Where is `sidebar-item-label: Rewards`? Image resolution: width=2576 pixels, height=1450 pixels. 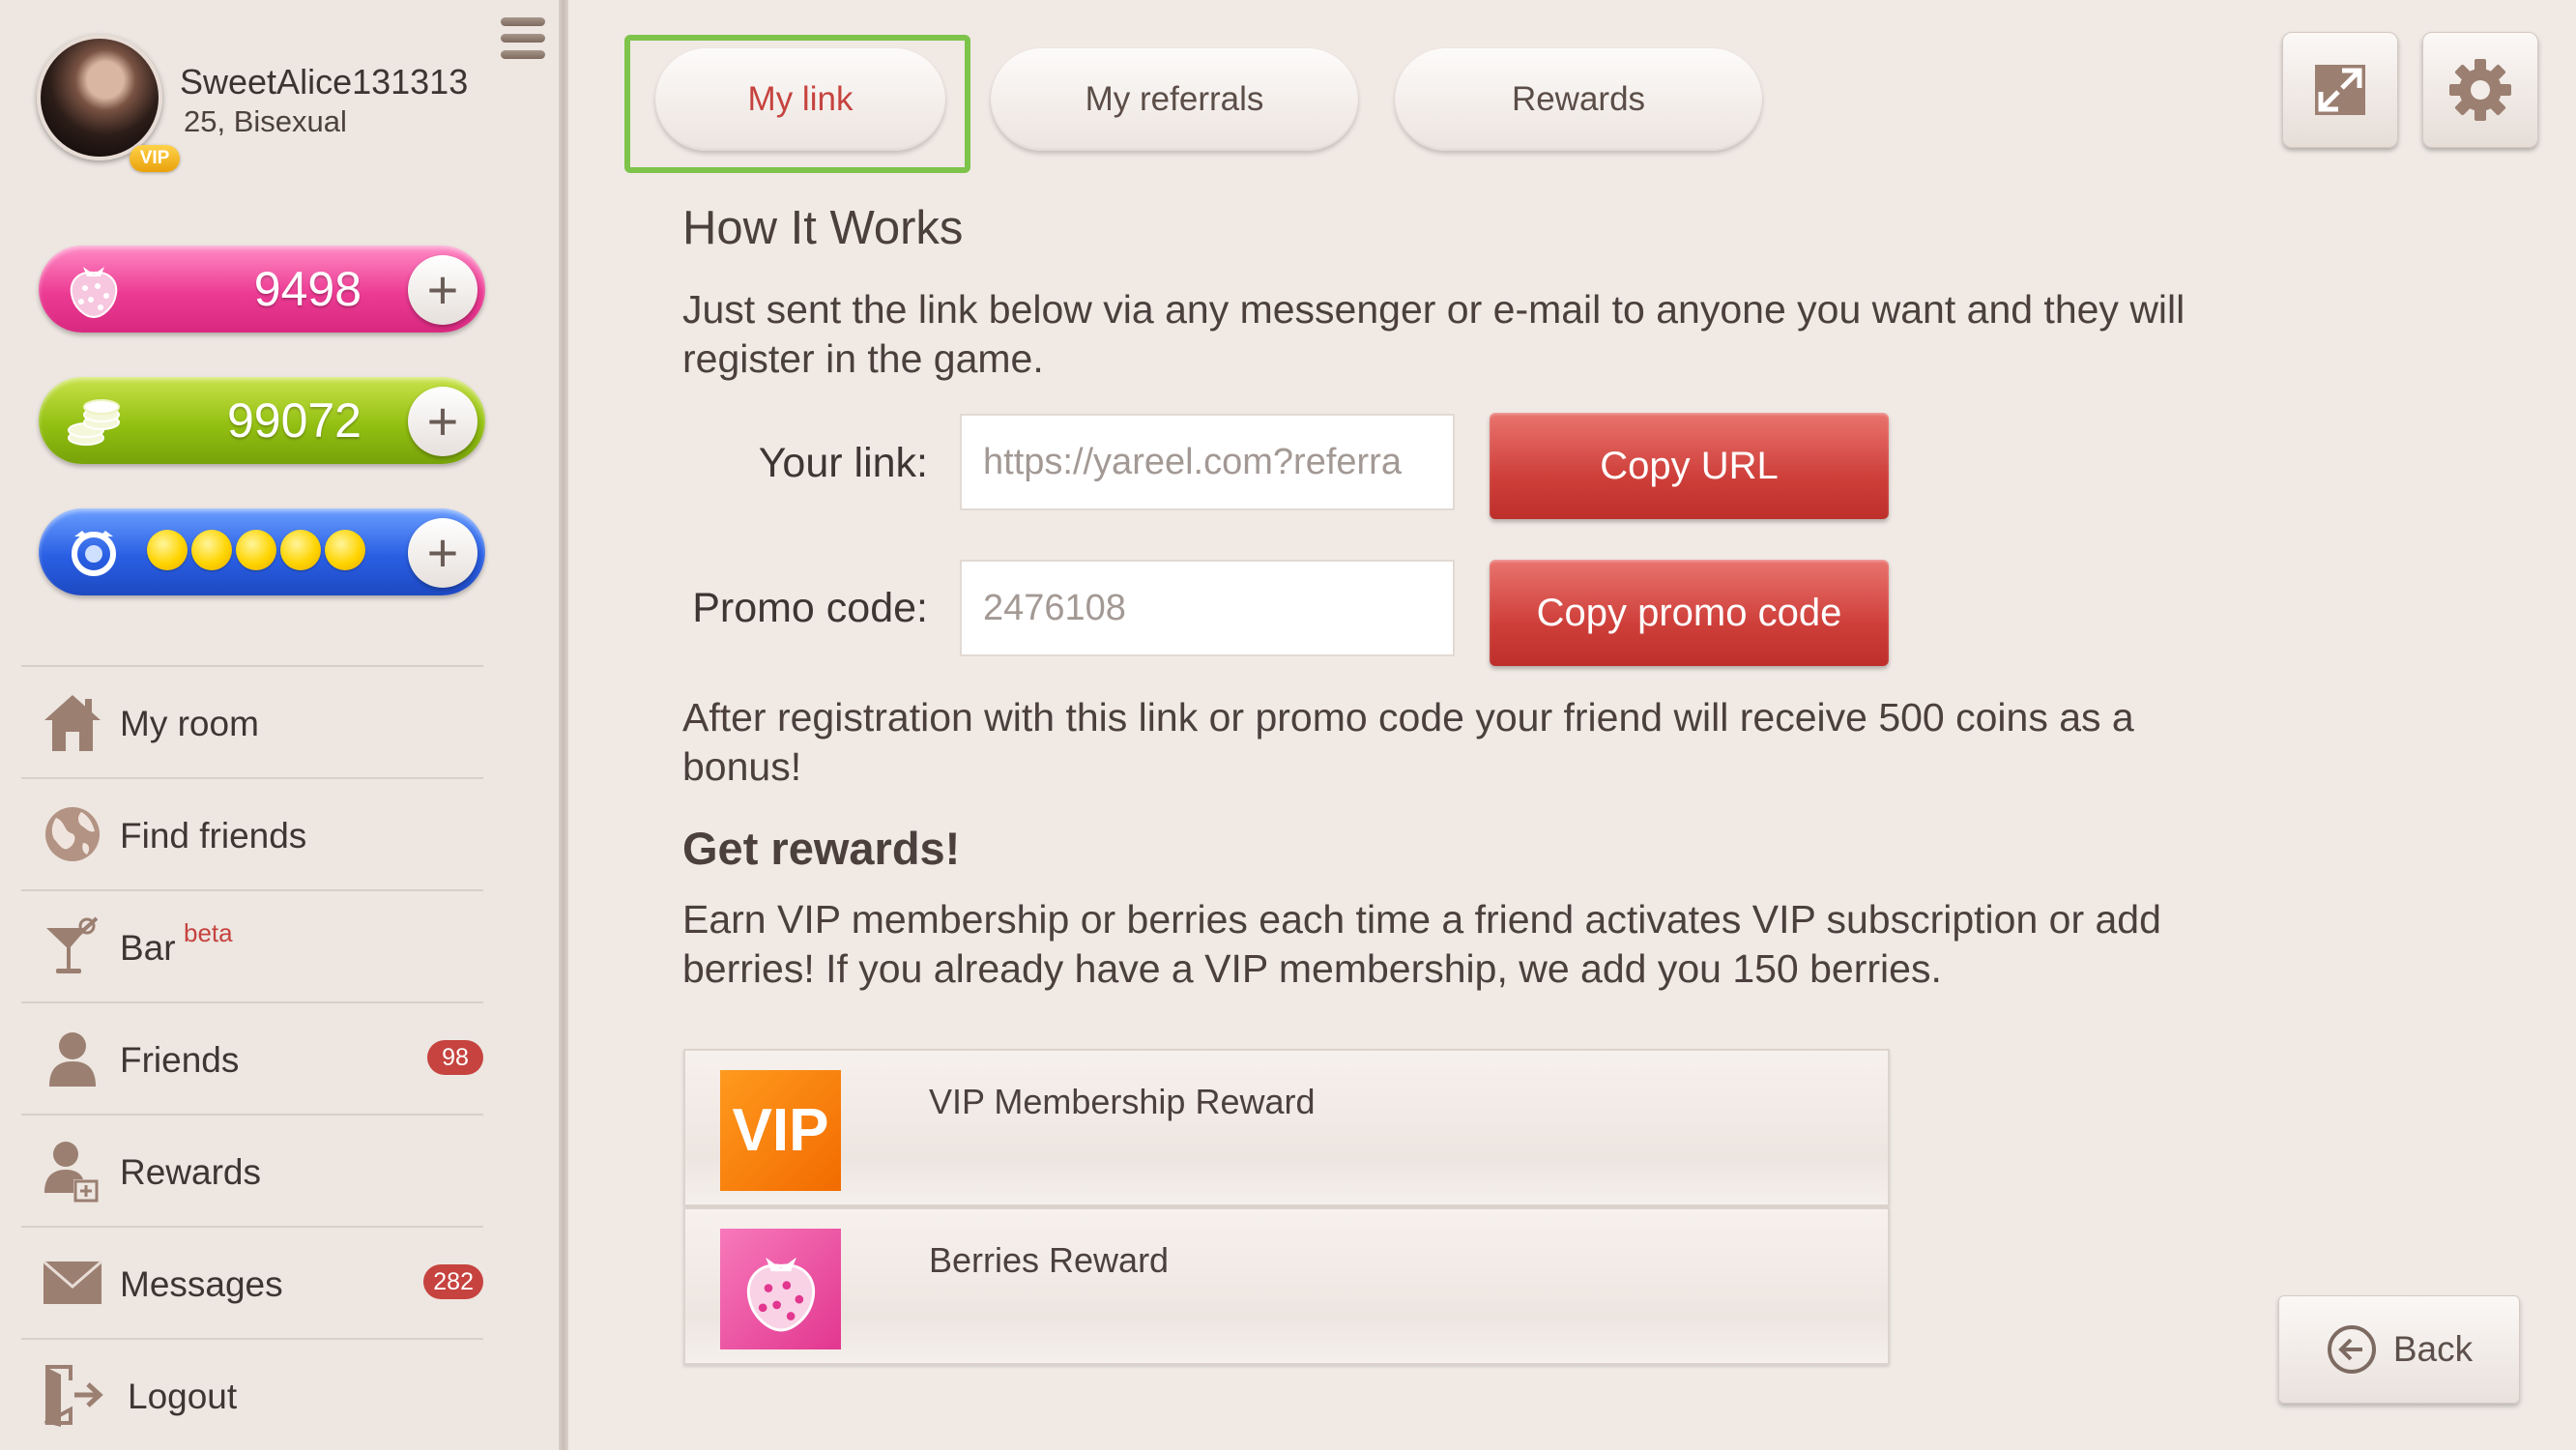
sidebar-item-label: Rewards is located at coordinates (190, 1172).